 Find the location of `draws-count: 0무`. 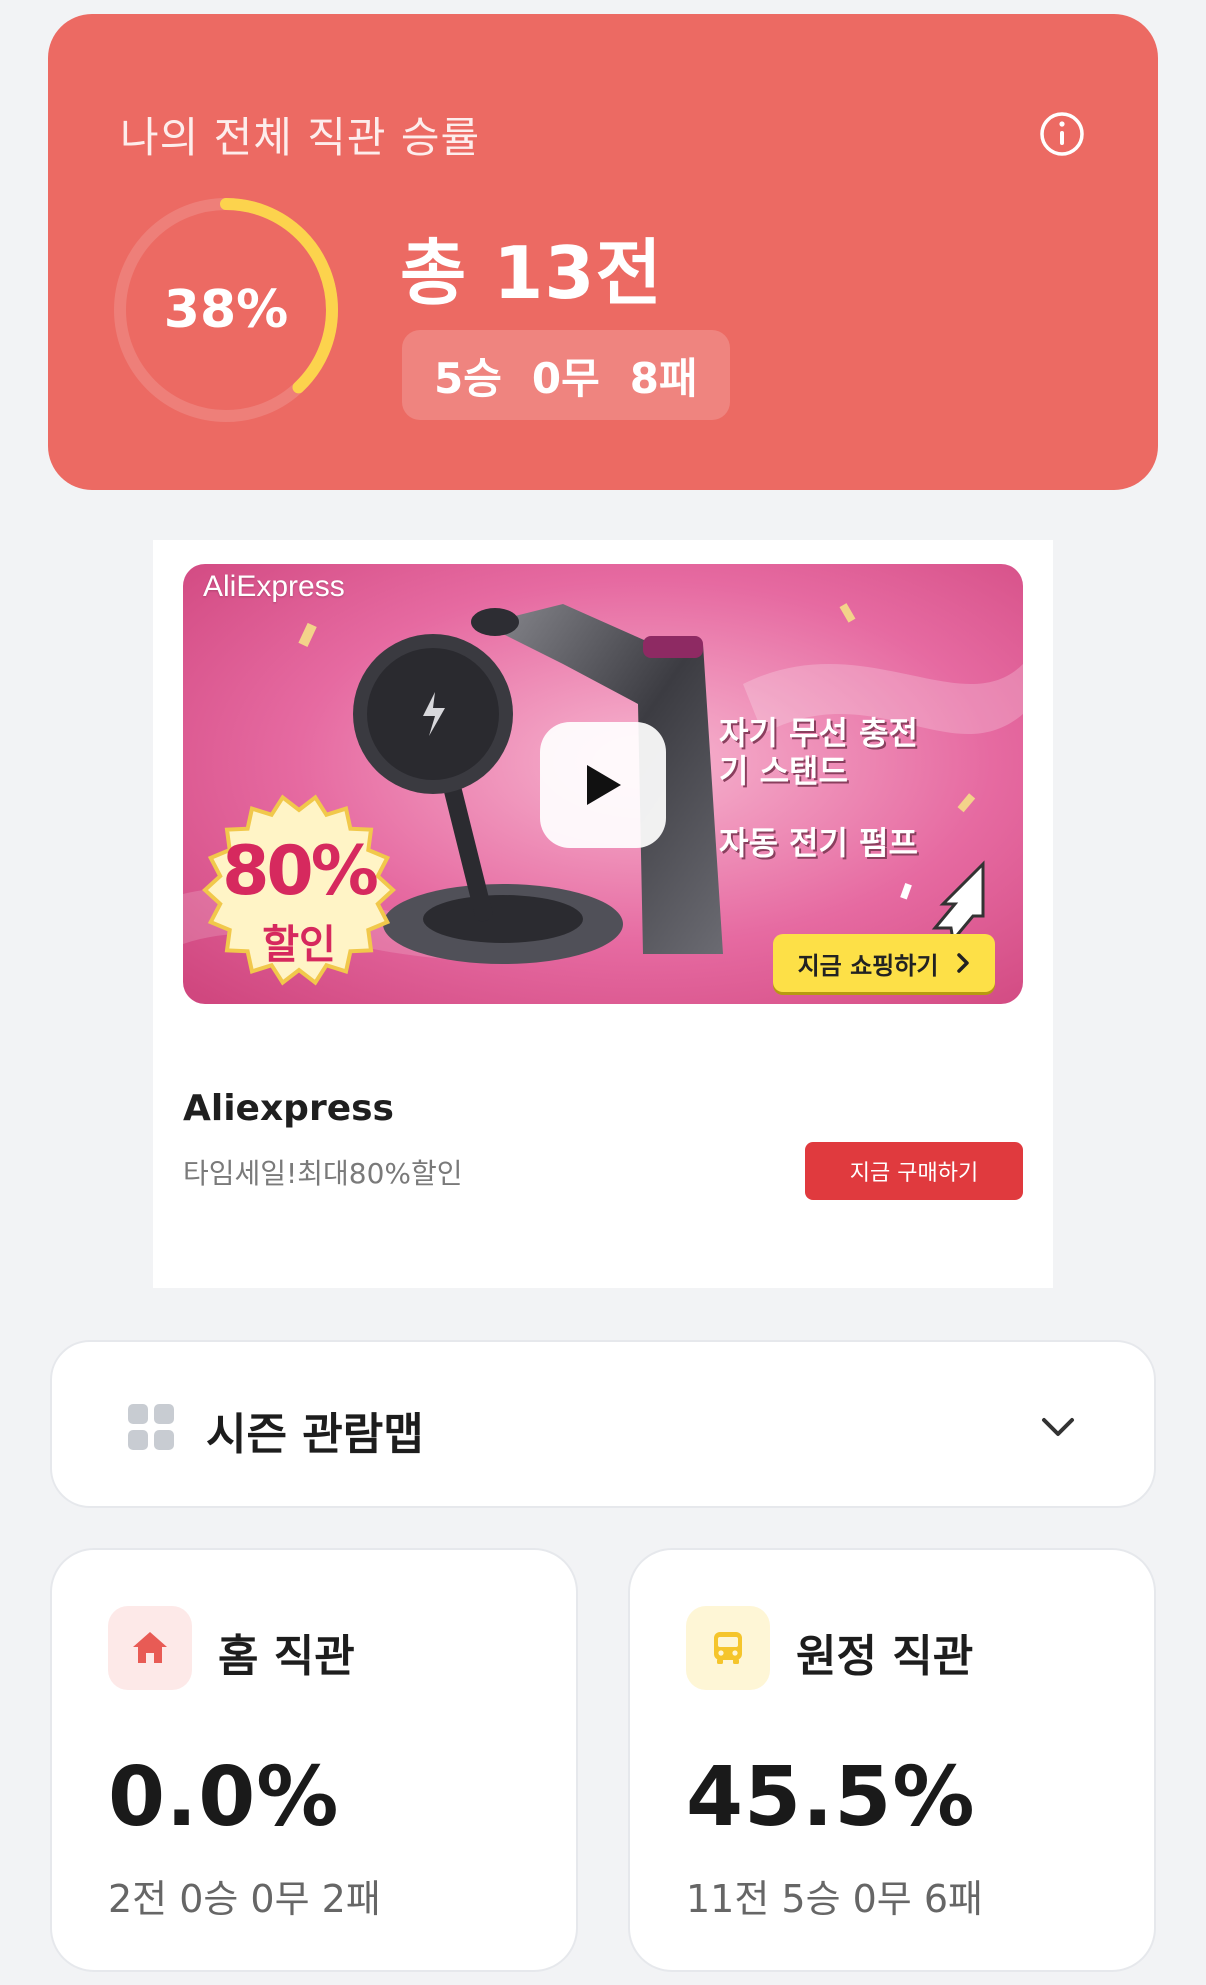

draws-count: 0무 is located at coordinates (565, 378).